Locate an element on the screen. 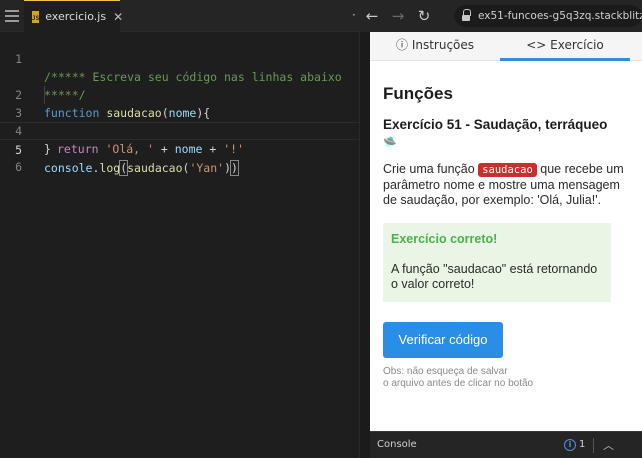  pane-divider is located at coordinates (364, 229).